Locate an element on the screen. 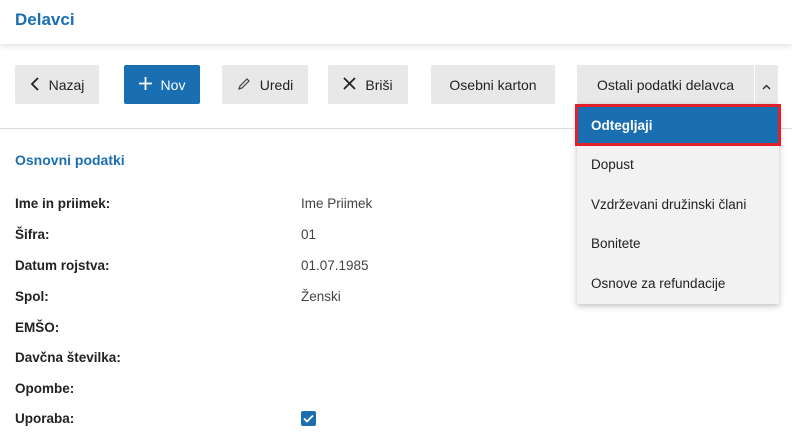  field-value-code: 01 is located at coordinates (309, 234).